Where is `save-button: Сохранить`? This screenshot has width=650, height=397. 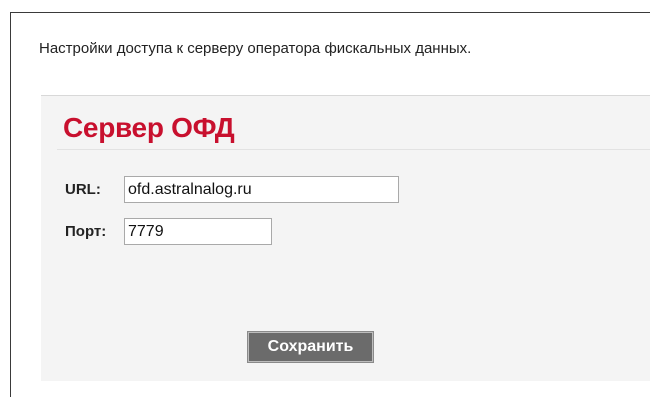
save-button: Сохранить is located at coordinates (310, 347).